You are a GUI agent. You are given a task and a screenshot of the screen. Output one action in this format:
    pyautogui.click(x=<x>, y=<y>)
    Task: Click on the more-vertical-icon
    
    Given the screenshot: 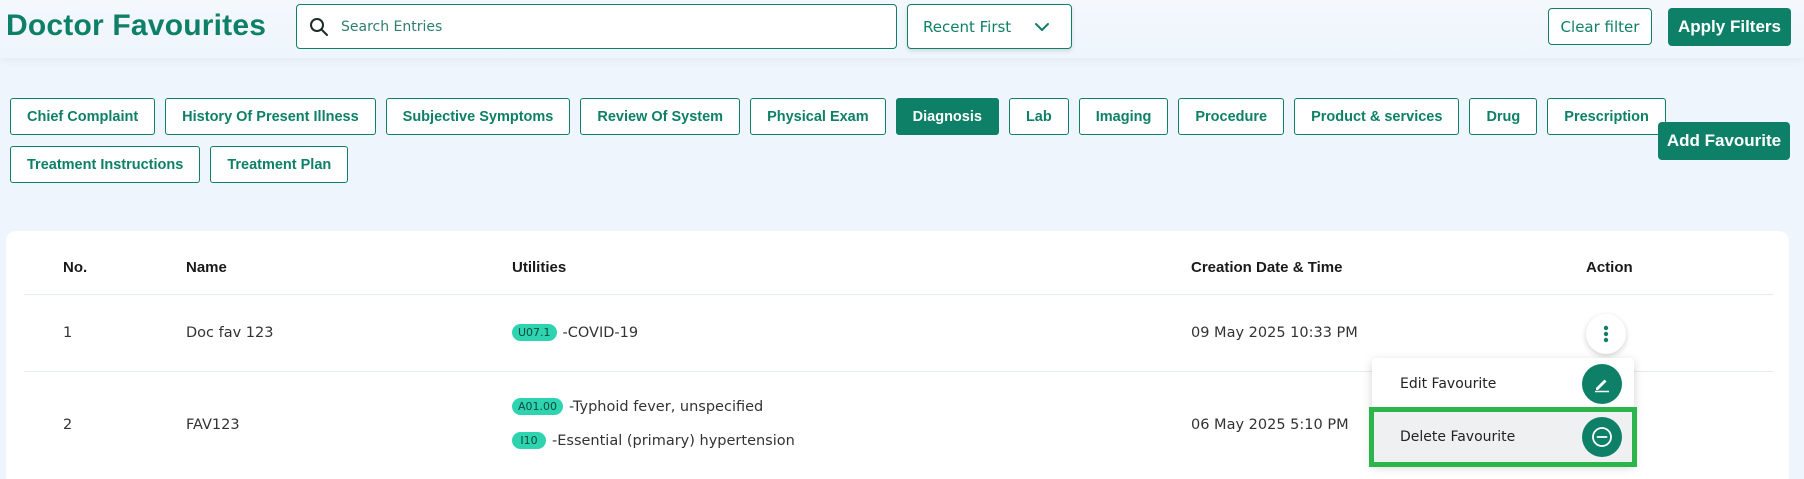 What is the action you would take?
    pyautogui.click(x=1606, y=334)
    